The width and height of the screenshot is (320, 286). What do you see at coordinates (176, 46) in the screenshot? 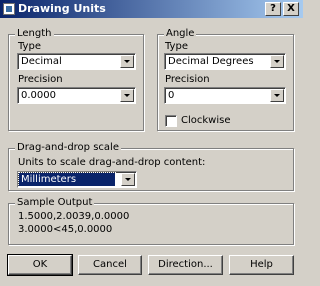
I see `angle-type-label: Type` at bounding box center [176, 46].